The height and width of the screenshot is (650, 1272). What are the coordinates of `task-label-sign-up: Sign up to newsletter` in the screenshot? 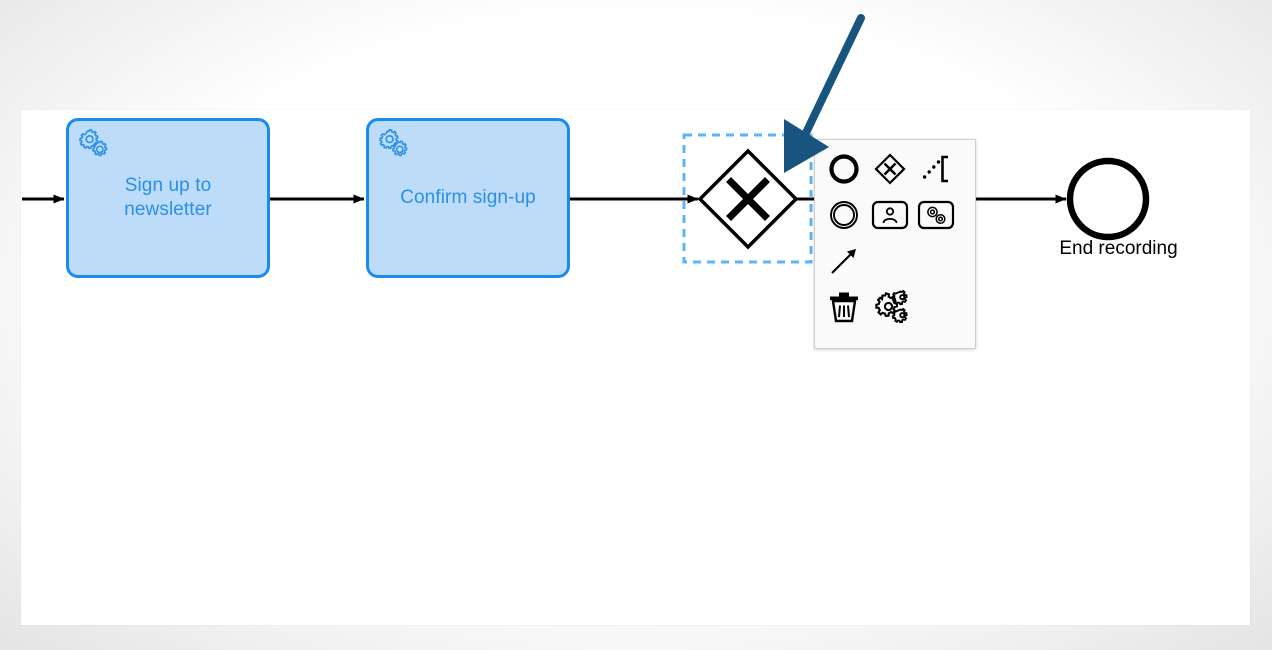 It's located at (168, 197).